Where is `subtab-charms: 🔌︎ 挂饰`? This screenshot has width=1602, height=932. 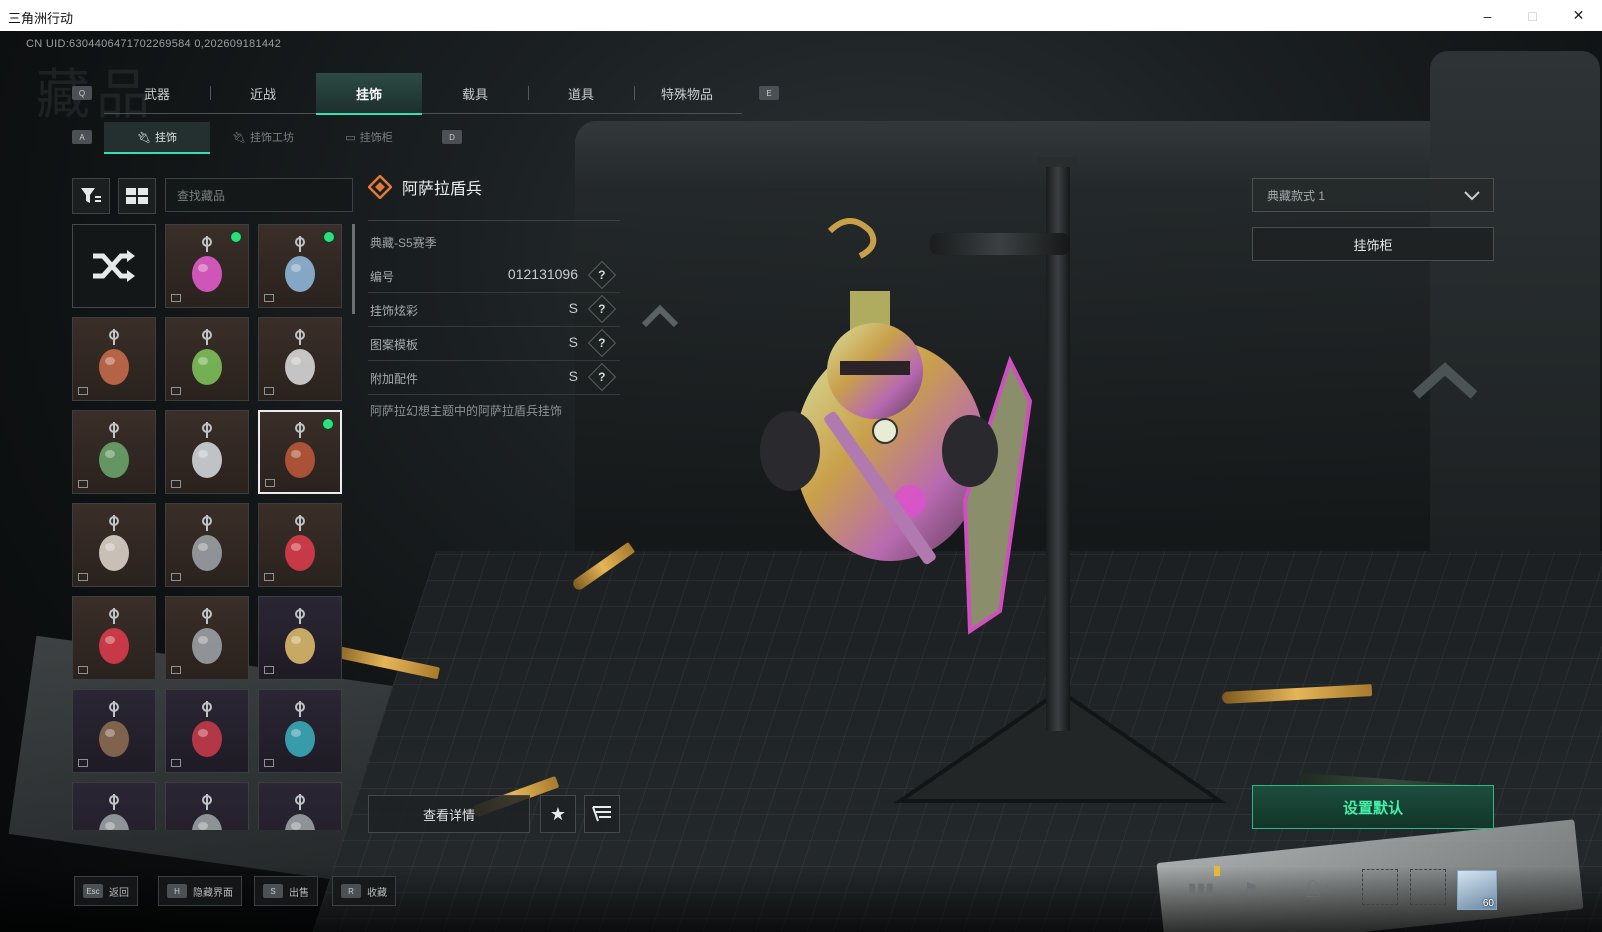 subtab-charms: 🔌︎ 挂饰 is located at coordinates (157, 138).